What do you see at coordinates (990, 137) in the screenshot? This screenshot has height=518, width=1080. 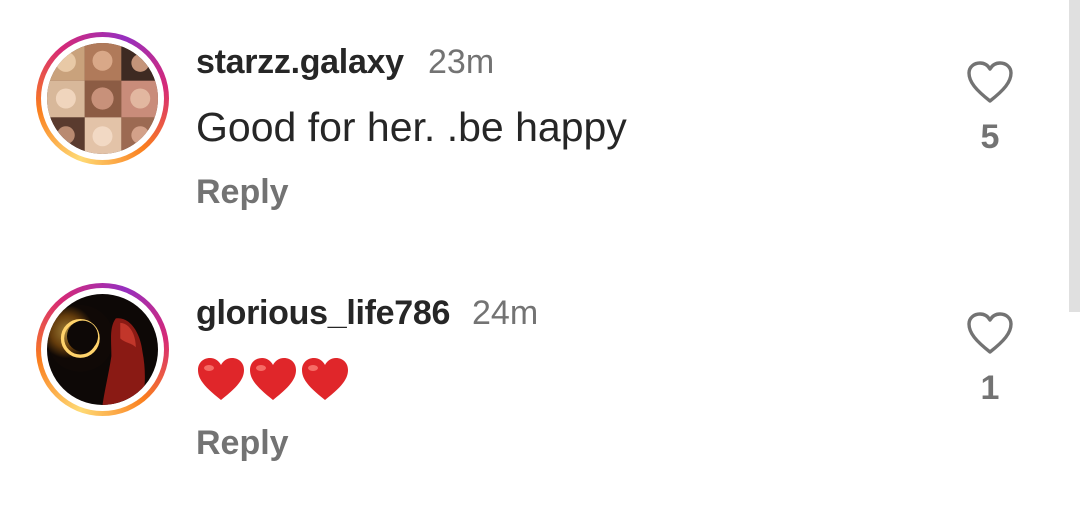 I see `like-count: 5` at bounding box center [990, 137].